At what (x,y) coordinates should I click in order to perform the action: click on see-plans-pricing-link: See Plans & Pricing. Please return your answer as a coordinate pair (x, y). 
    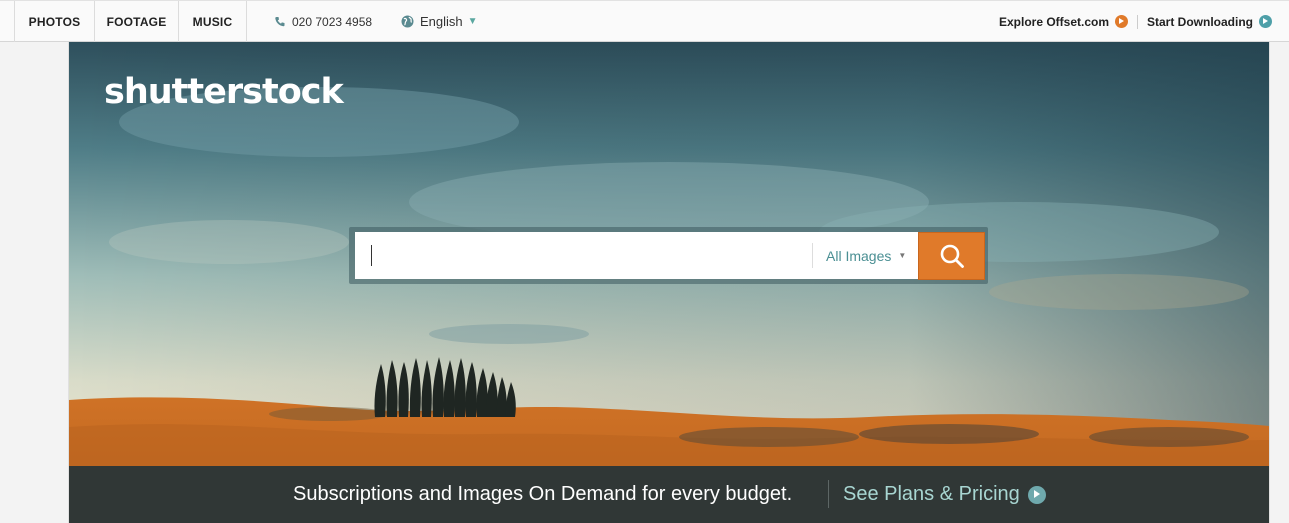
    Looking at the image, I should click on (944, 494).